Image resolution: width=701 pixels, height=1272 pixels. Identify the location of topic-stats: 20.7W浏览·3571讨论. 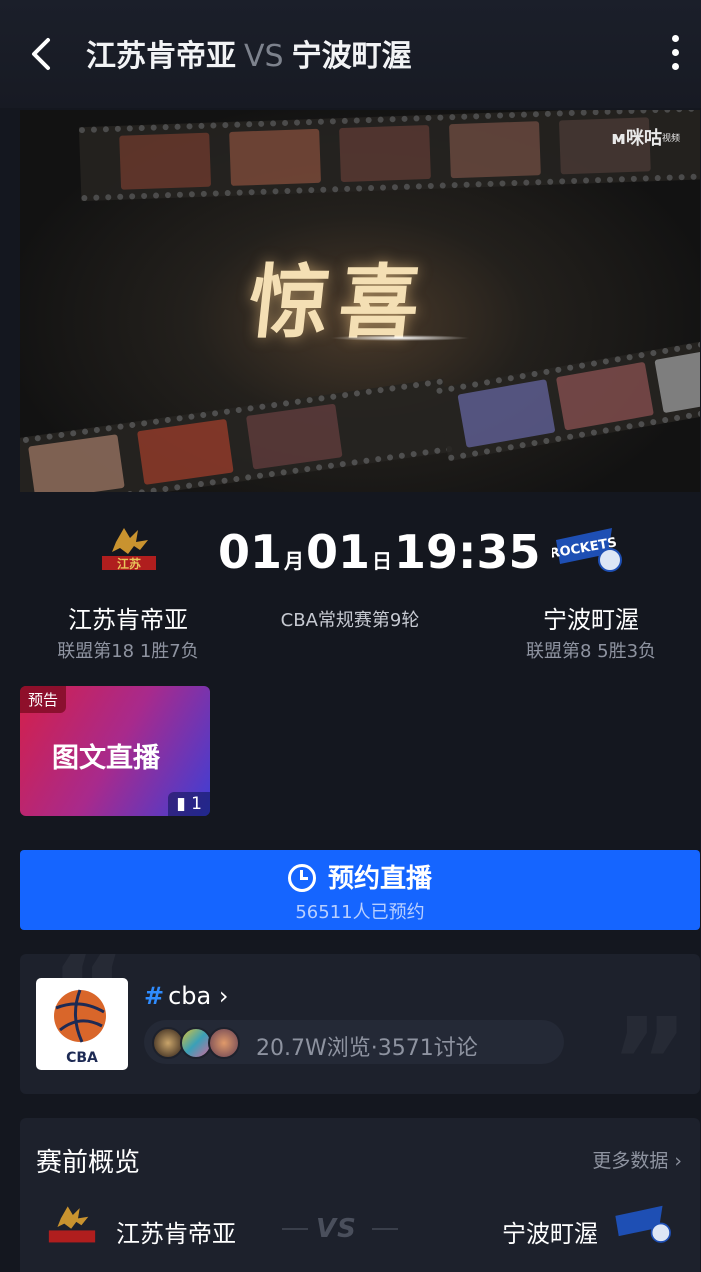
(367, 1048).